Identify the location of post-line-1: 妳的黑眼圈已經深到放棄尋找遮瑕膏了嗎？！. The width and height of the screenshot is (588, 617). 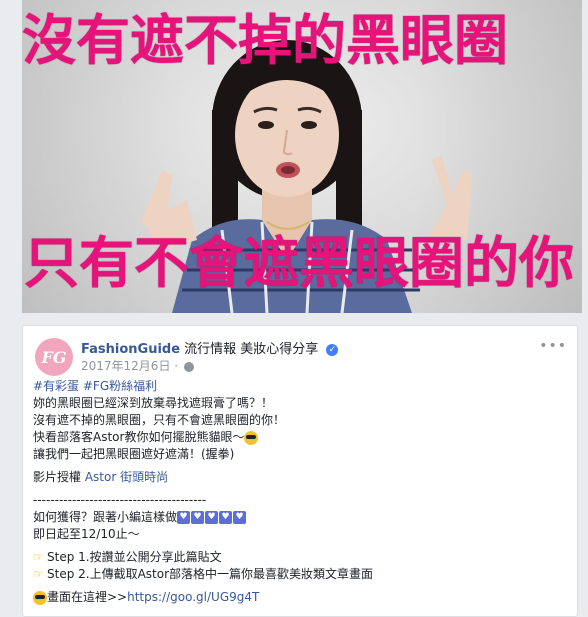
(153, 403).